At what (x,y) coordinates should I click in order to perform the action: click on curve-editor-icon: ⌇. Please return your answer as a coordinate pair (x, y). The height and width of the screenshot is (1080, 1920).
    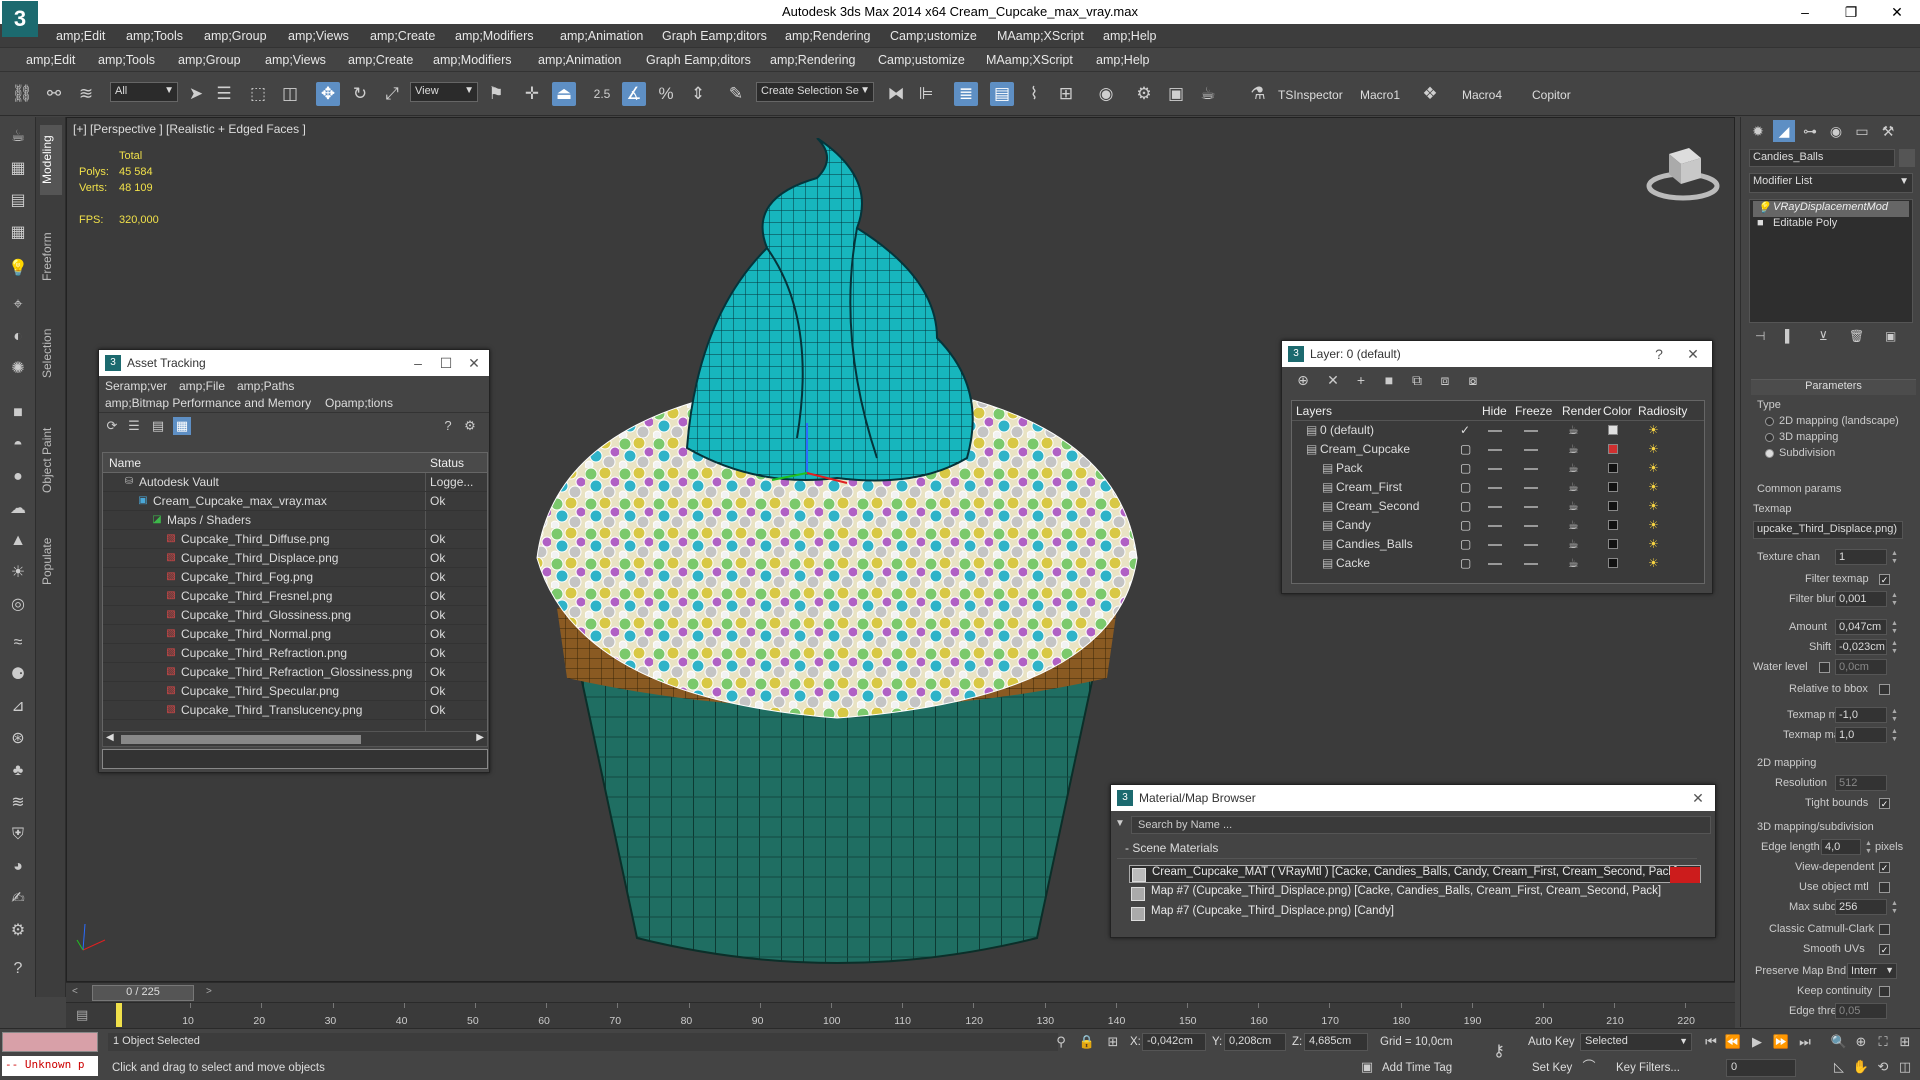
    Looking at the image, I should click on (1034, 94).